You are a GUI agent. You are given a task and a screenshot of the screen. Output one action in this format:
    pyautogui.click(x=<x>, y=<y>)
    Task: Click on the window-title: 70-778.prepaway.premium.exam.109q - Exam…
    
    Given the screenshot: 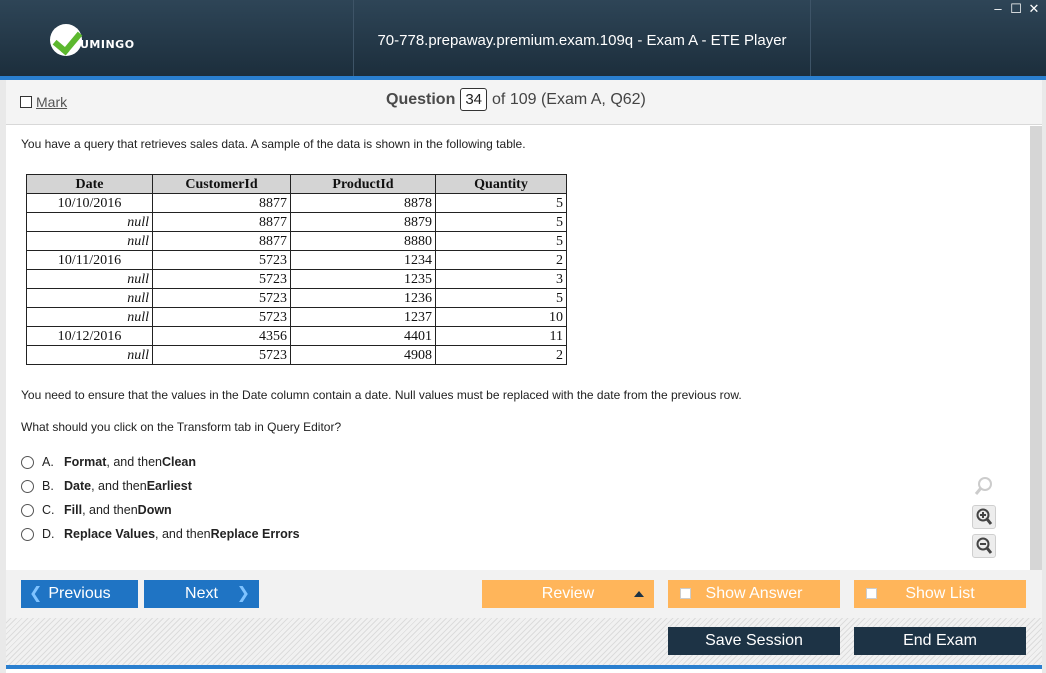 What is the action you would take?
    pyautogui.click(x=582, y=40)
    